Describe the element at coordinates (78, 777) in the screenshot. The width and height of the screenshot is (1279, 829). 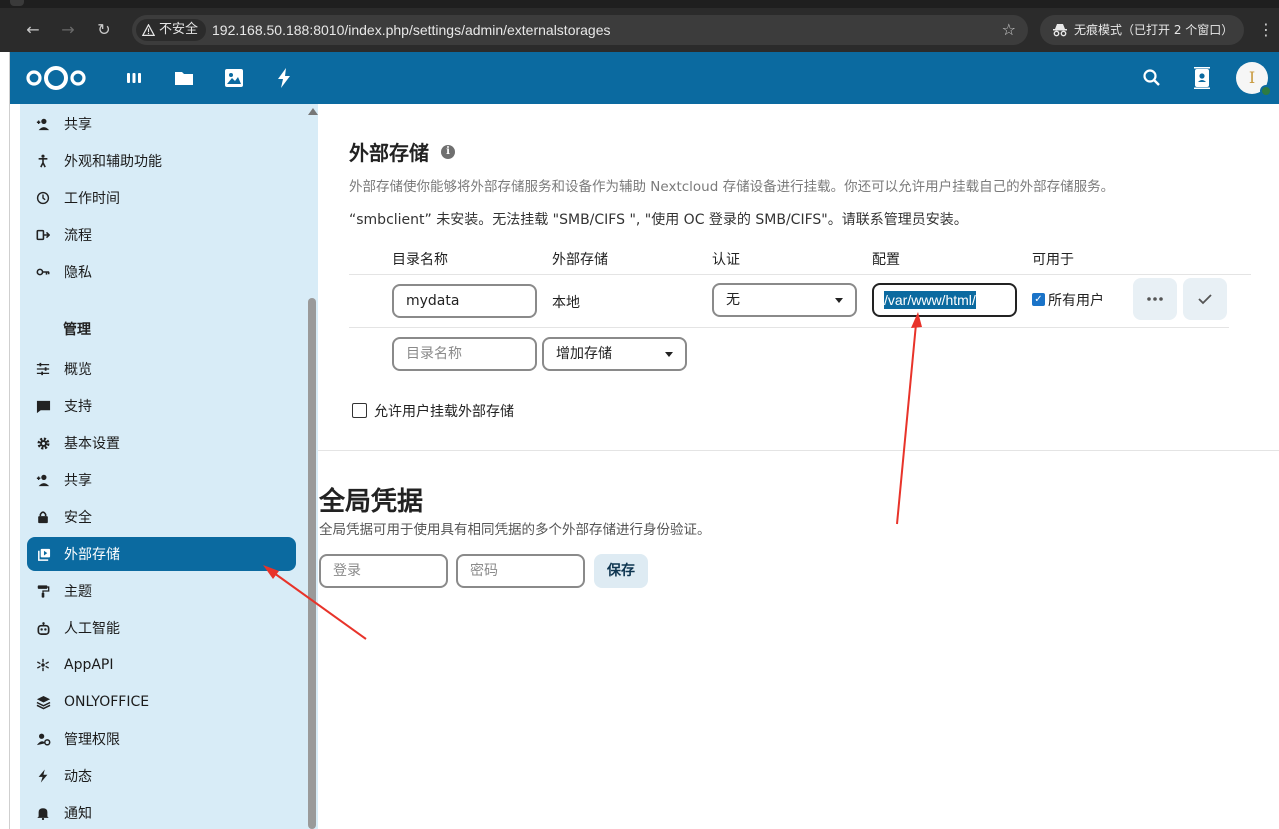
I see `sidebar-item-label: 动态` at that location.